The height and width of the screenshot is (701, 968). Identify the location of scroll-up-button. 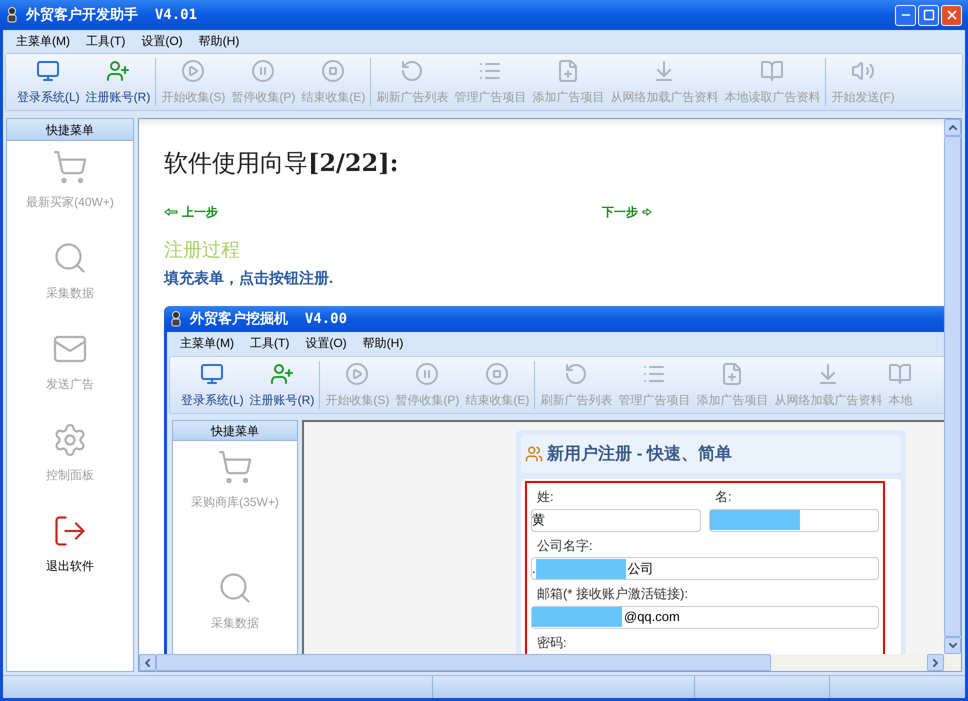
(952, 127).